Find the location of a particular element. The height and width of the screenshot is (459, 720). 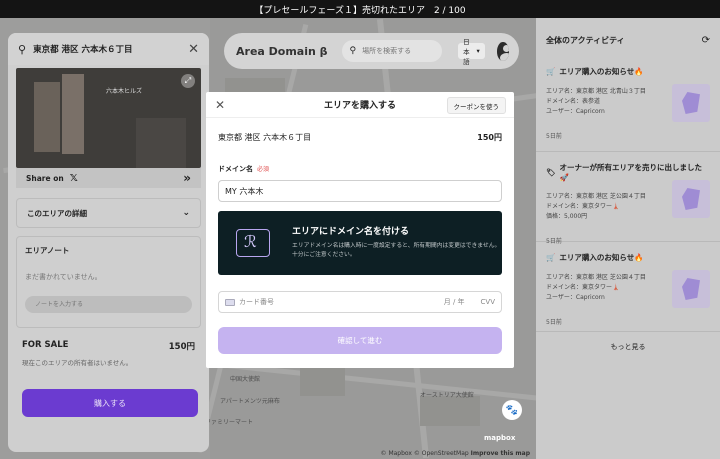

search-icon: ⚲ is located at coordinates (353, 51).